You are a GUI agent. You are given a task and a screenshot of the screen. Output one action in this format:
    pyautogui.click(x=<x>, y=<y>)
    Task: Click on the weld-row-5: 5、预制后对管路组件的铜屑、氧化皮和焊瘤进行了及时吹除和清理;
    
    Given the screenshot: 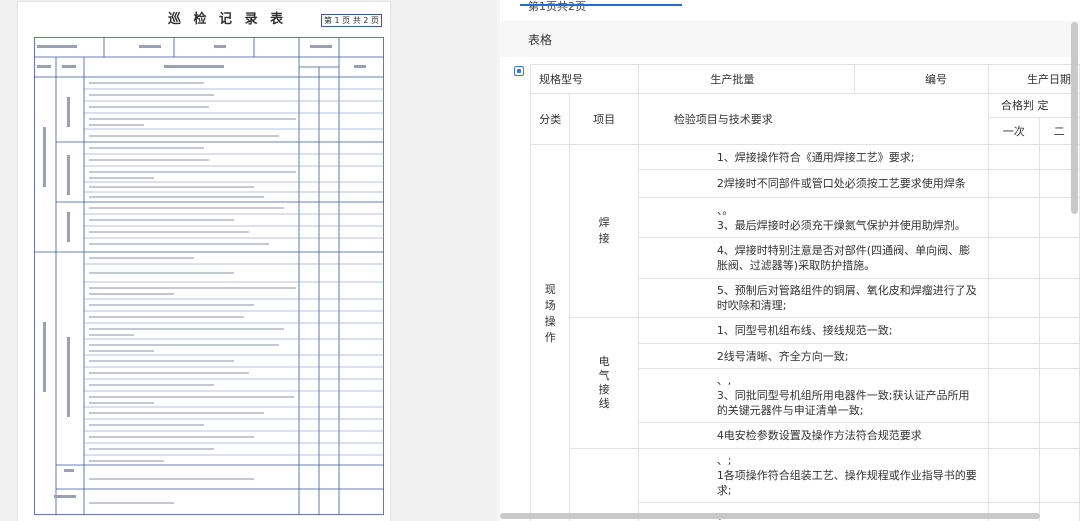 What is the action you would take?
    pyautogui.click(x=813, y=298)
    